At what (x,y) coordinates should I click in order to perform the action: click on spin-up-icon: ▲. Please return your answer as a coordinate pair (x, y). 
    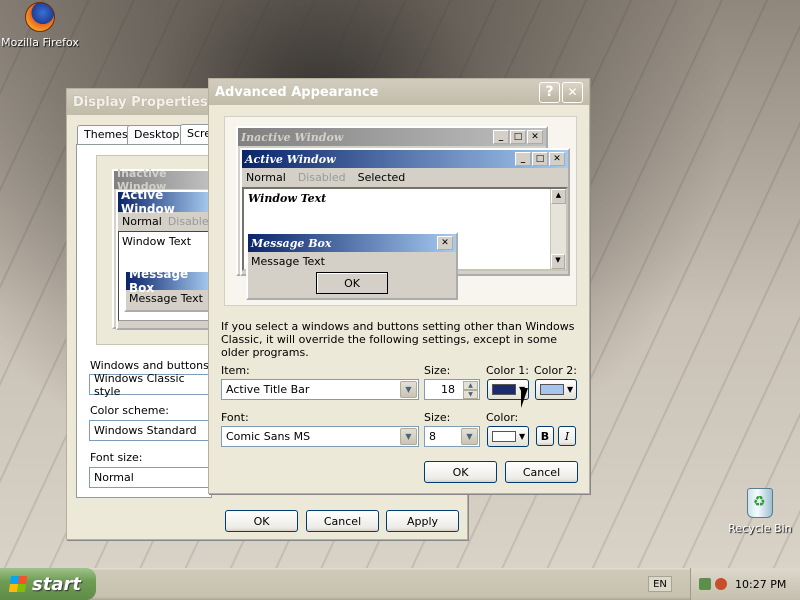
    Looking at the image, I should click on (470, 385).